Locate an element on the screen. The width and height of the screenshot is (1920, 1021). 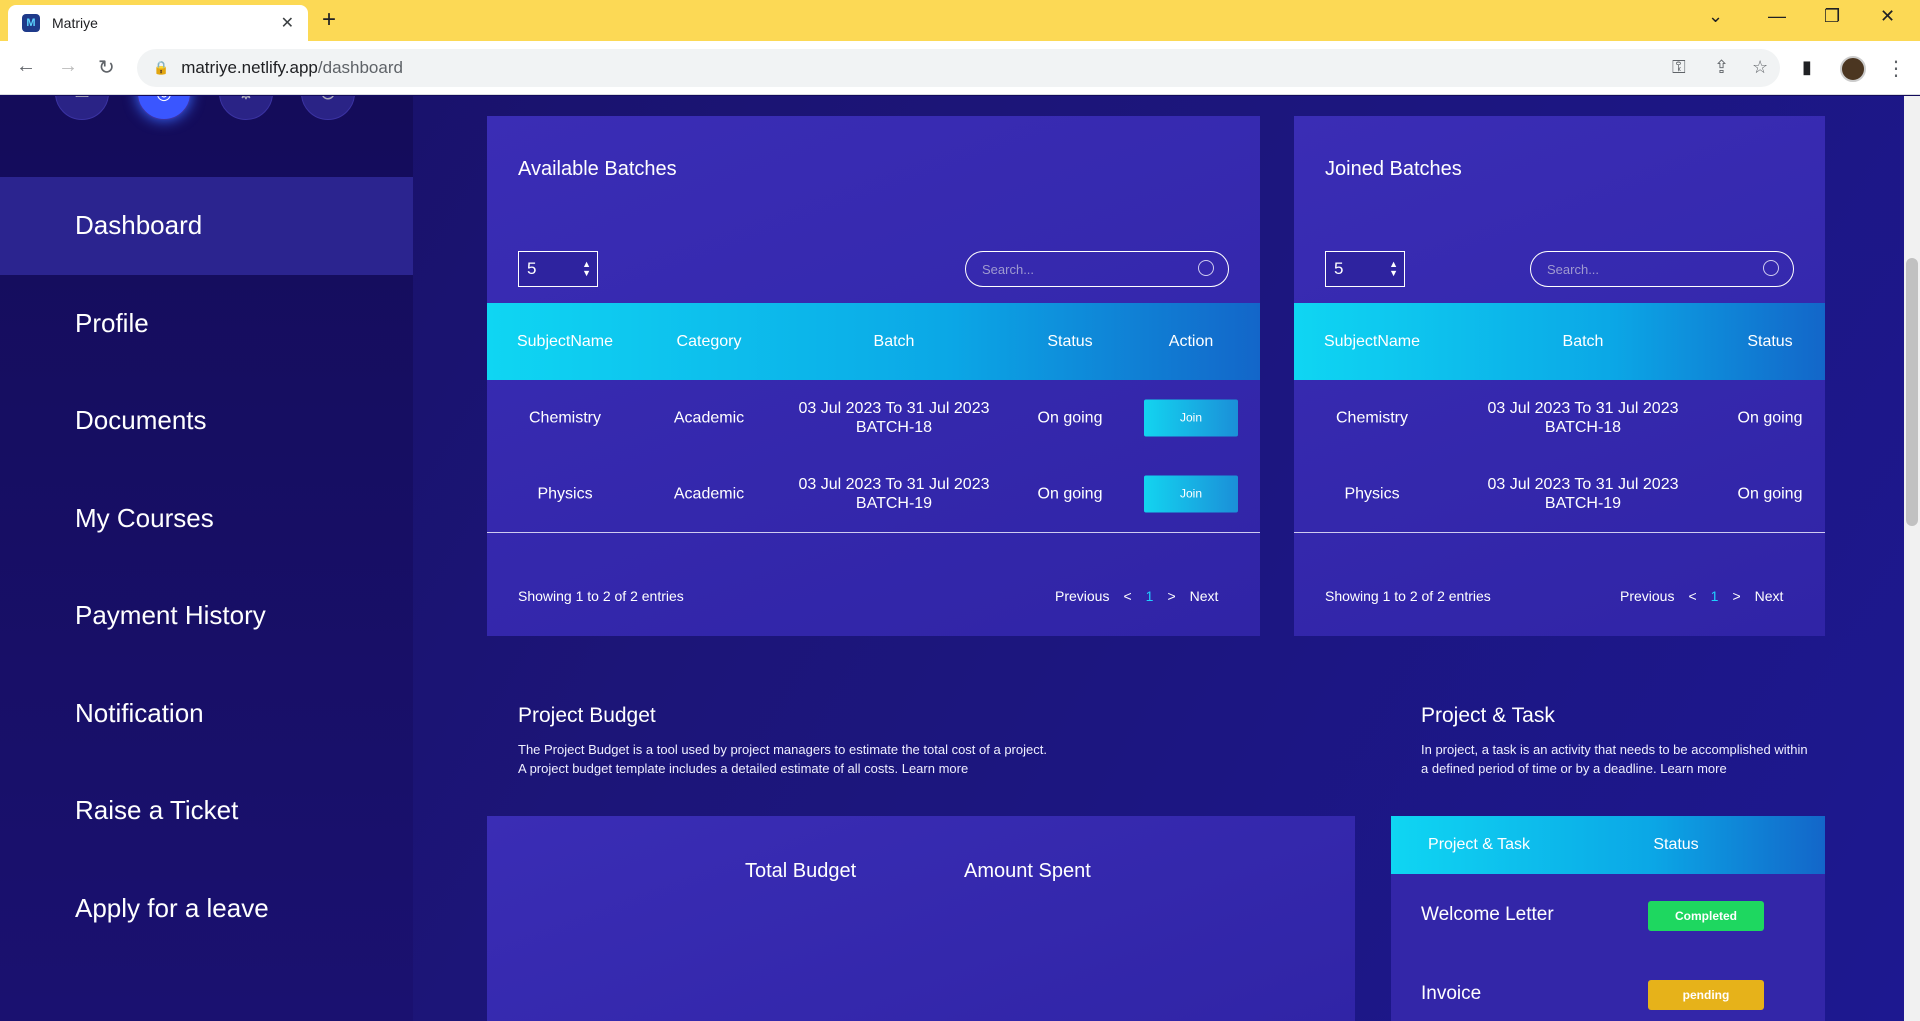
tab-title: Matriye is located at coordinates (75, 23).